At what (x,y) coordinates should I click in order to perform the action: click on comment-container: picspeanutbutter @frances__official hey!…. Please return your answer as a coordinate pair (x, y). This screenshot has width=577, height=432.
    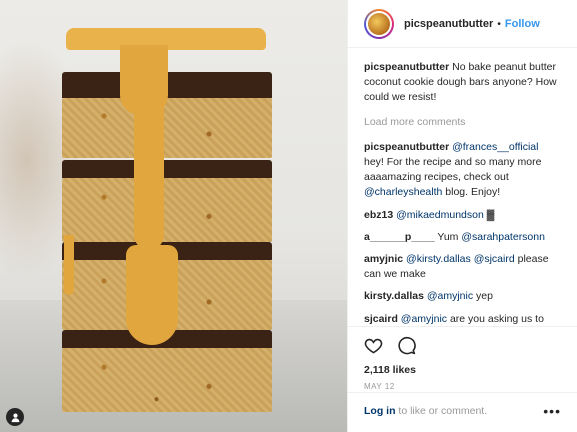
    Looking at the image, I should click on (462, 233).